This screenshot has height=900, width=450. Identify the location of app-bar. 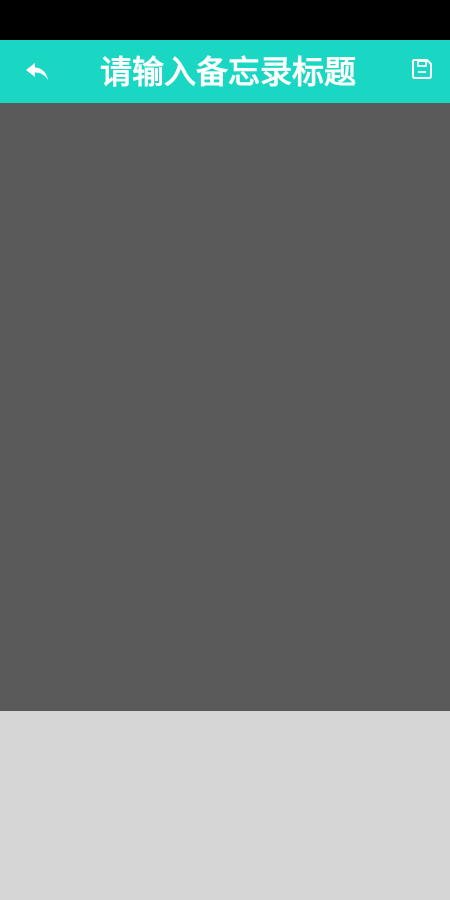
(225, 71).